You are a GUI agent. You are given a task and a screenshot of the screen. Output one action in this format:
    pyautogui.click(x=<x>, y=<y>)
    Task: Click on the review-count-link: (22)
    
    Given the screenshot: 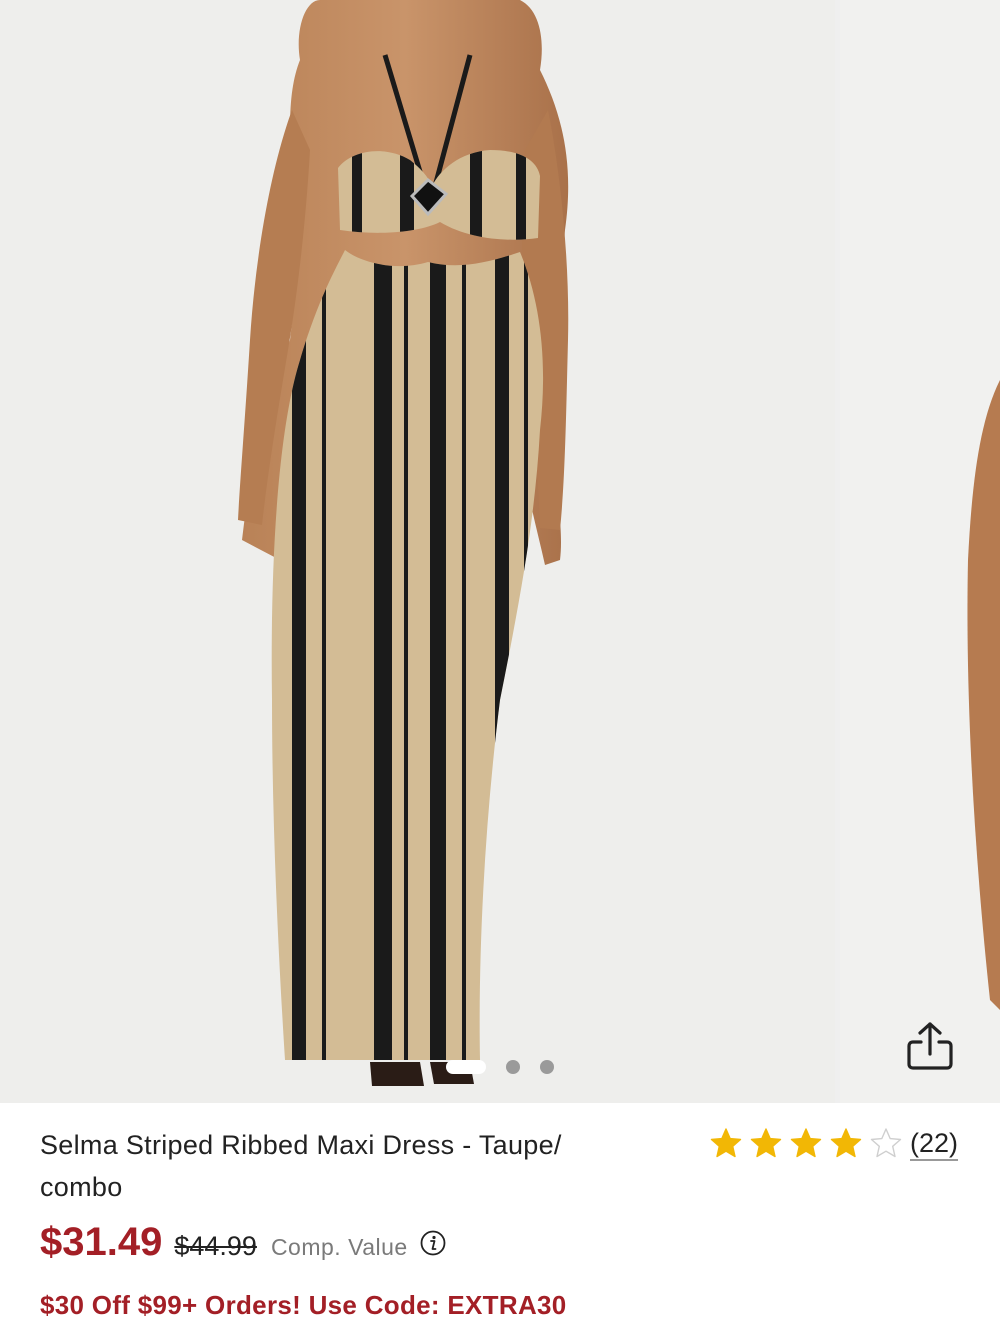 What is the action you would take?
    pyautogui.click(x=934, y=1143)
    